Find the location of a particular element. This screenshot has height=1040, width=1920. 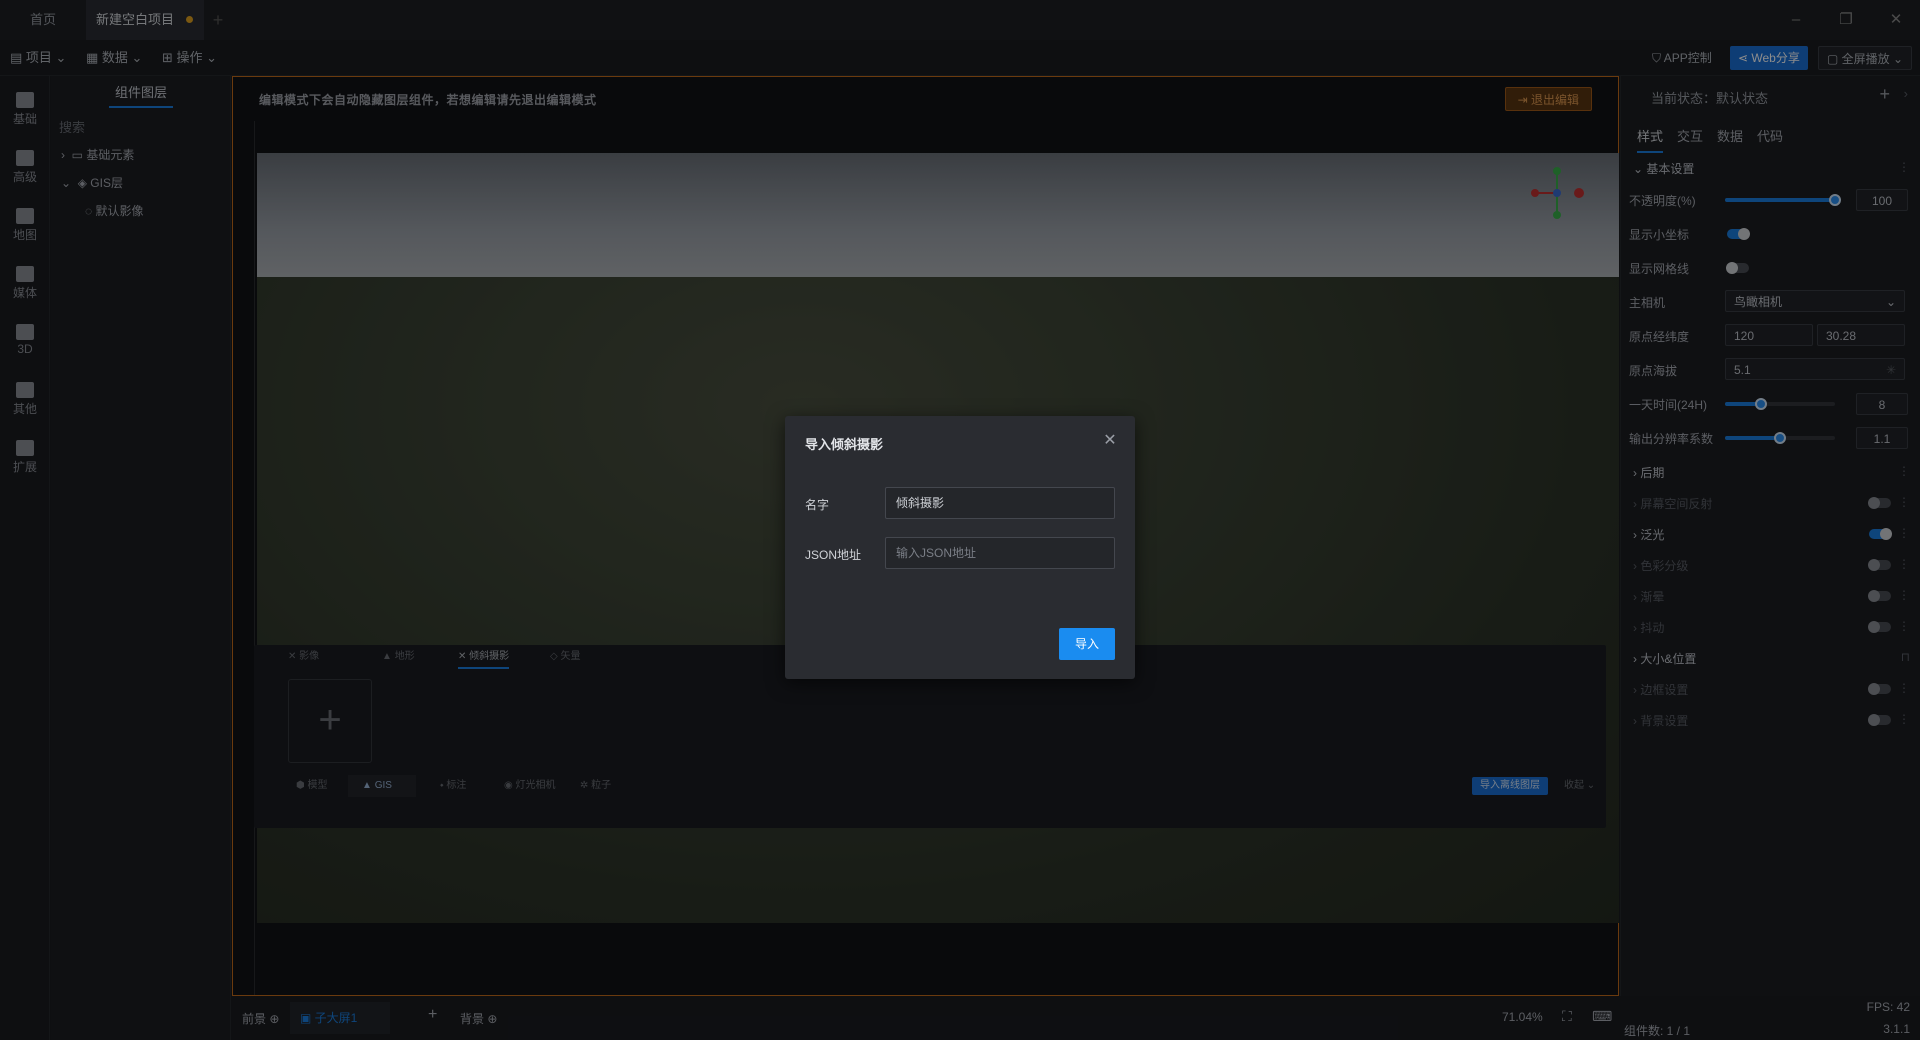

json-url-input: 输入JSON地址 is located at coordinates (1000, 553).